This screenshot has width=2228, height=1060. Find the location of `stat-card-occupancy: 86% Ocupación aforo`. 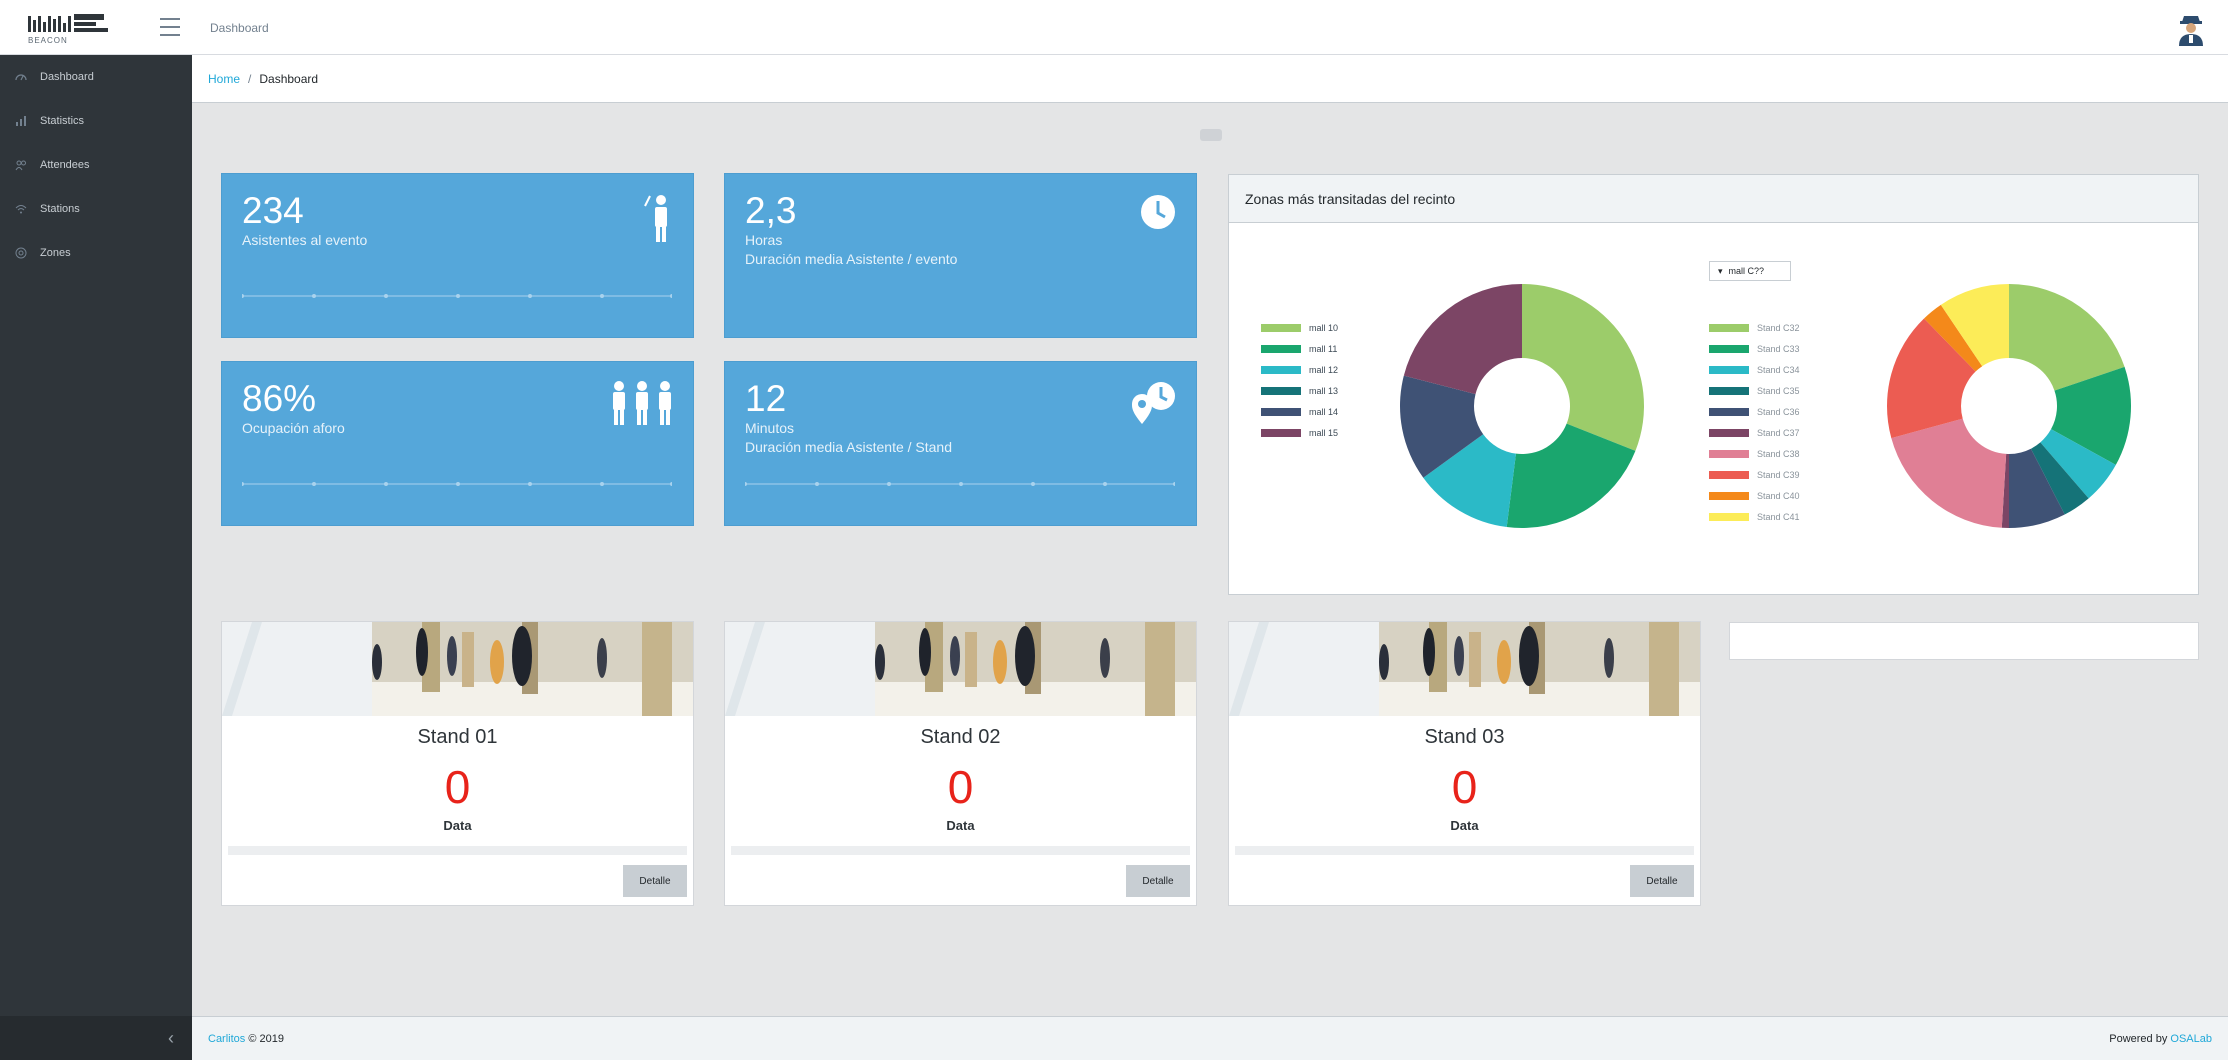

stat-card-occupancy: 86% Ocupación aforo is located at coordinates (457, 443).